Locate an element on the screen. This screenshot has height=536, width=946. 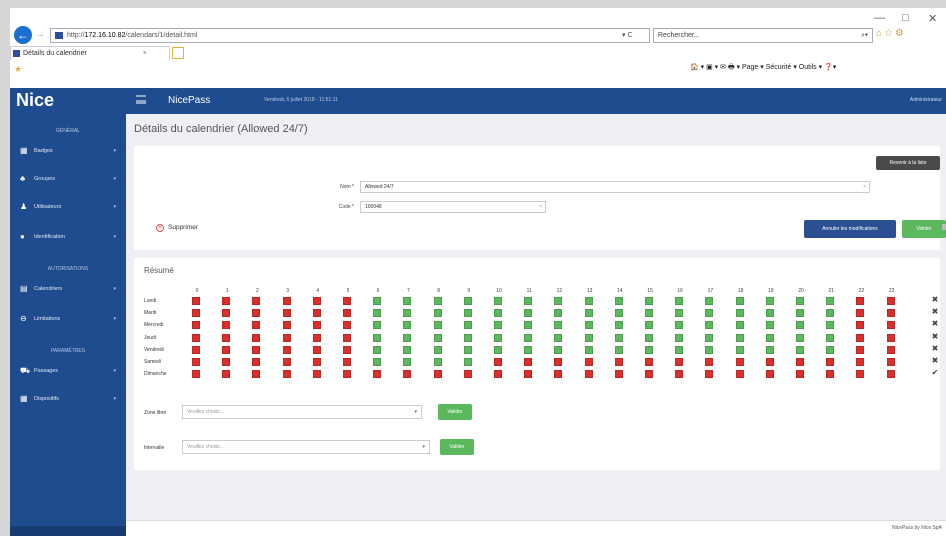
toolbar-icons: ⌂☆⚙ is located at coordinates (891, 33).